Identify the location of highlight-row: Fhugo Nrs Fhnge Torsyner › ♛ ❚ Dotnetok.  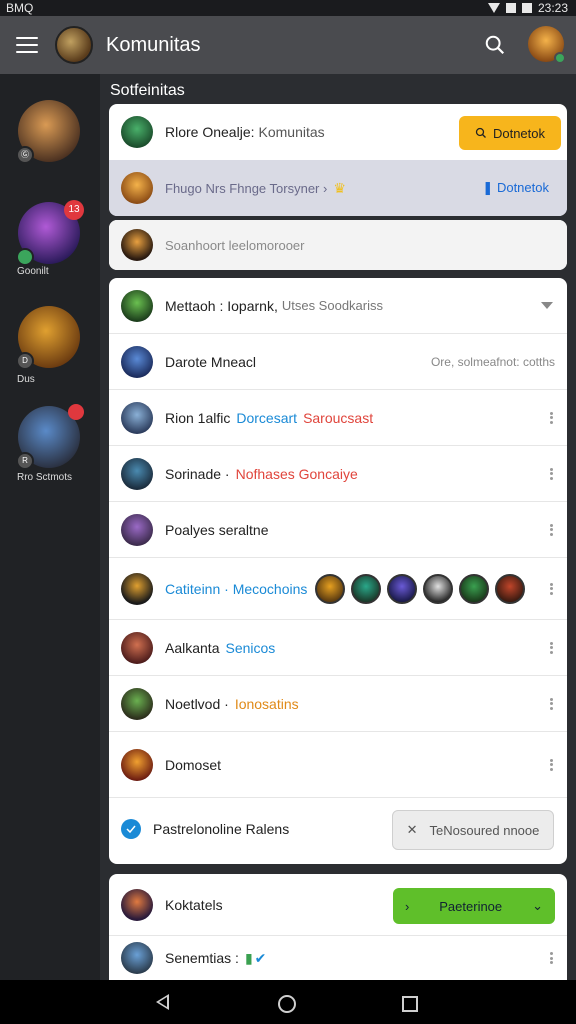
(338, 188).